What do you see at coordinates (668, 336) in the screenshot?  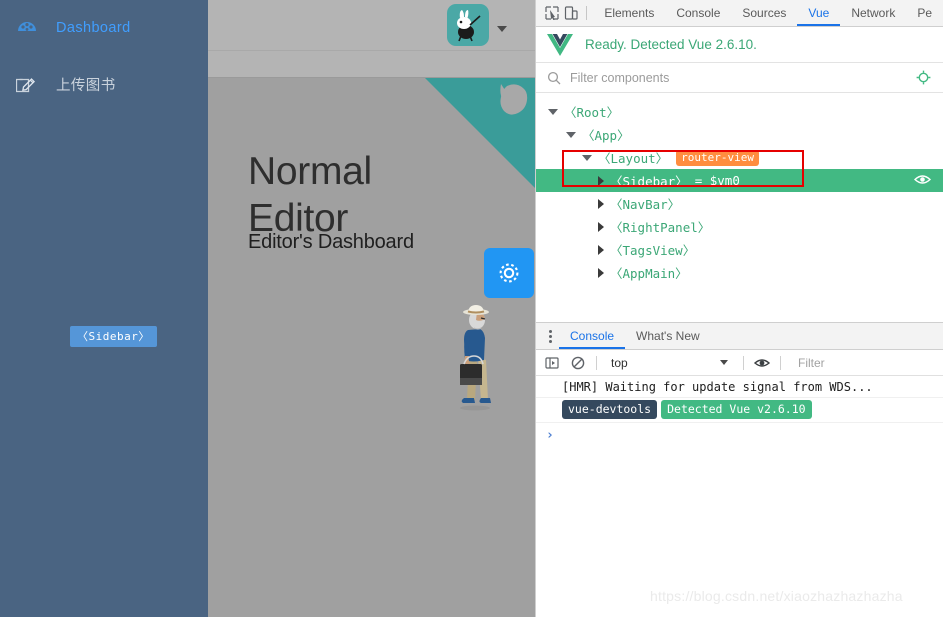 I see `drawer-tab-whats-new: What's New` at bounding box center [668, 336].